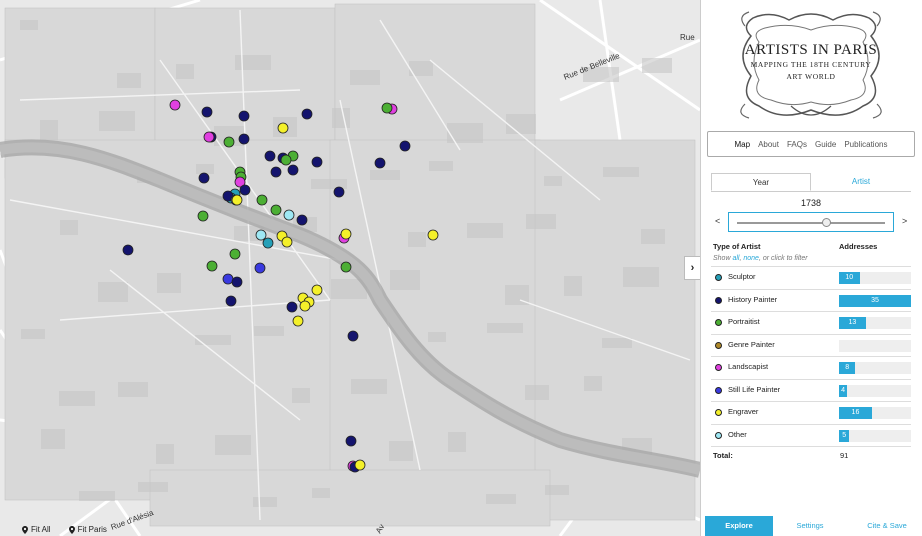 The height and width of the screenshot is (536, 922). What do you see at coordinates (811, 367) in the screenshot?
I see `legend-row: Landscapist 8` at bounding box center [811, 367].